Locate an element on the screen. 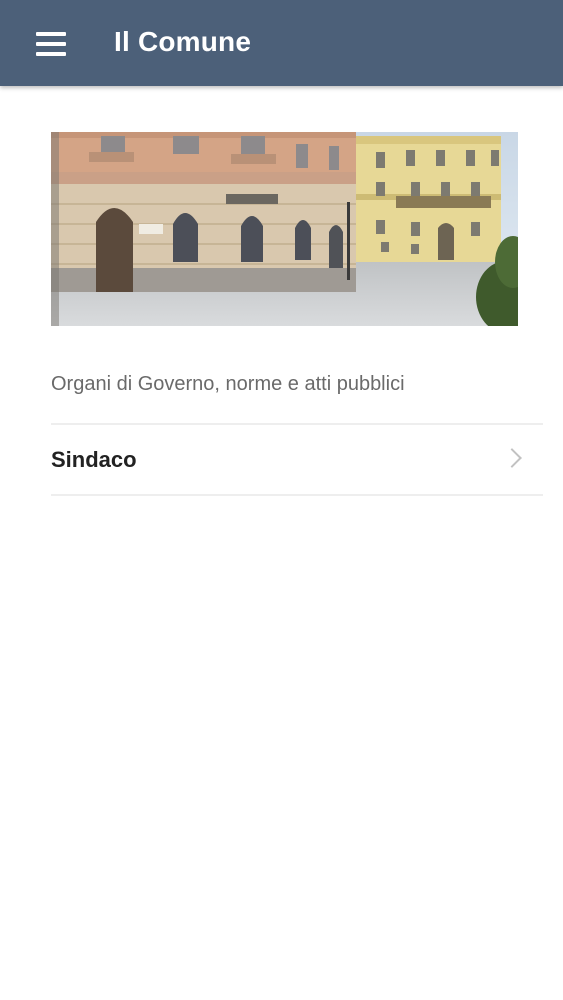  chevron-right-icon is located at coordinates (512, 458).